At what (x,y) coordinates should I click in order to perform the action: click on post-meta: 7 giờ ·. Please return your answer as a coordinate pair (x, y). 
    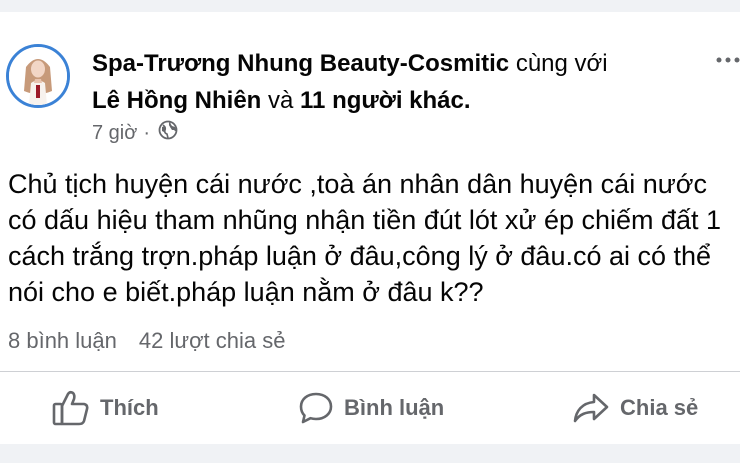
    Looking at the image, I should click on (135, 133).